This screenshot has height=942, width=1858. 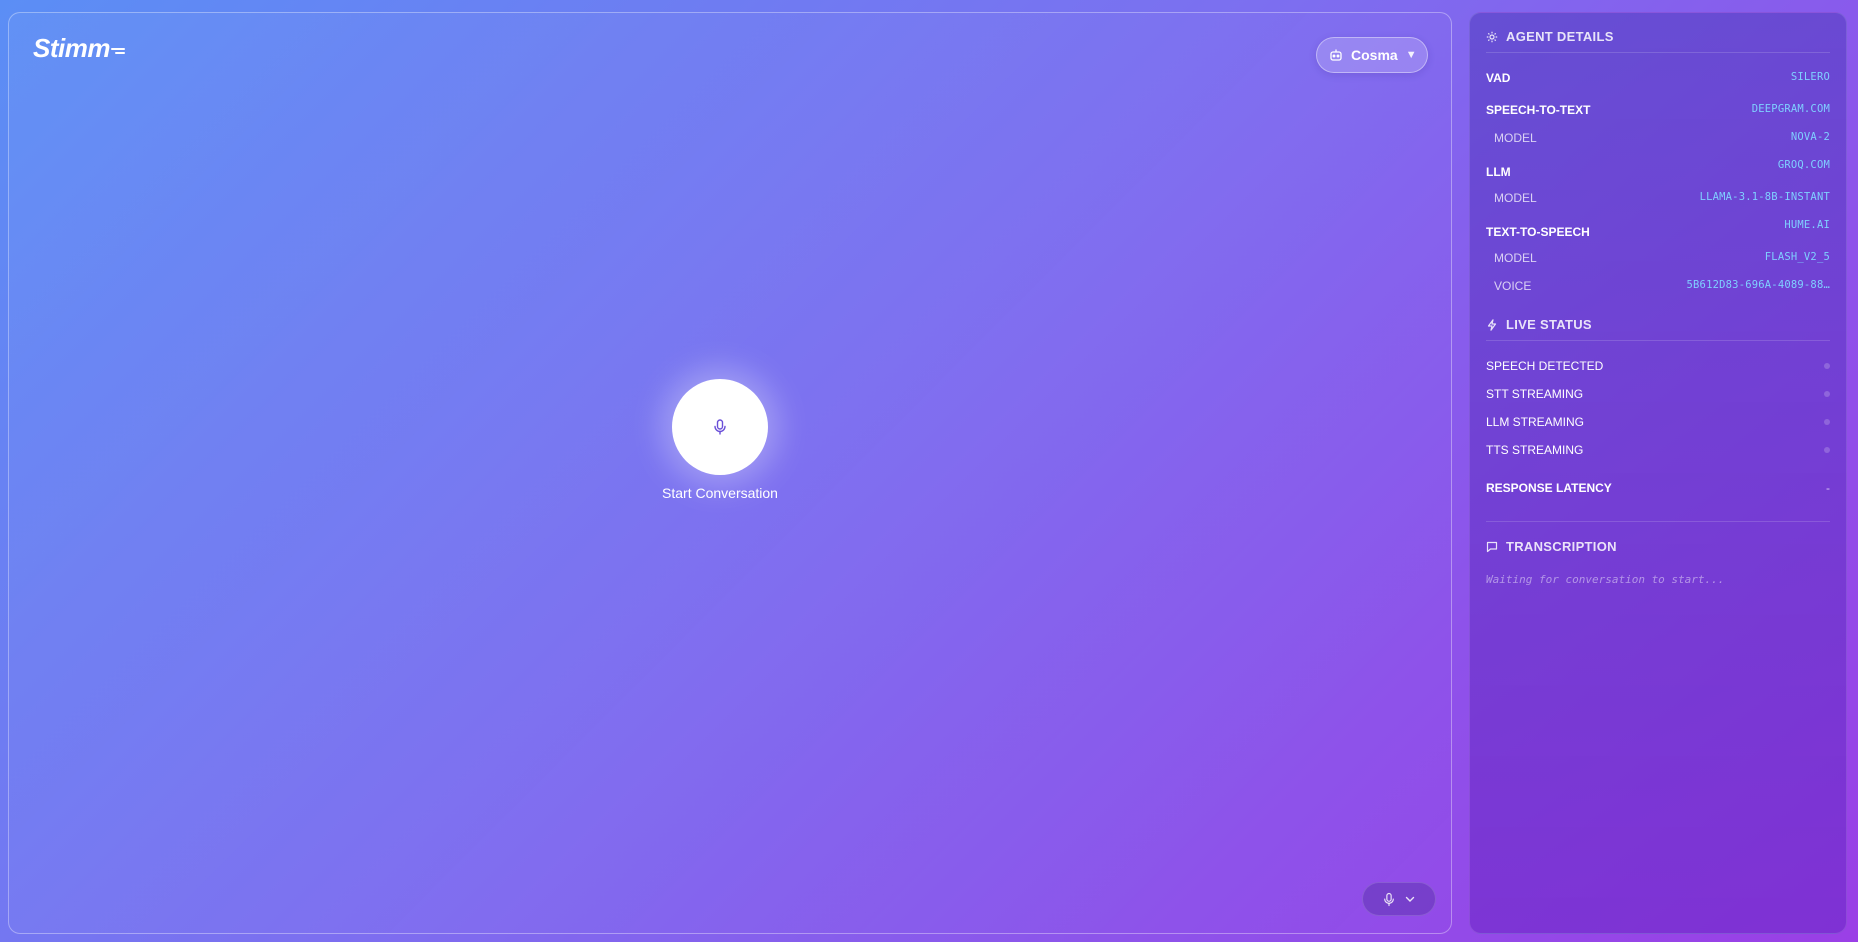 What do you see at coordinates (1790, 109) in the screenshot?
I see `stt-value: DEEPGRAM.COM` at bounding box center [1790, 109].